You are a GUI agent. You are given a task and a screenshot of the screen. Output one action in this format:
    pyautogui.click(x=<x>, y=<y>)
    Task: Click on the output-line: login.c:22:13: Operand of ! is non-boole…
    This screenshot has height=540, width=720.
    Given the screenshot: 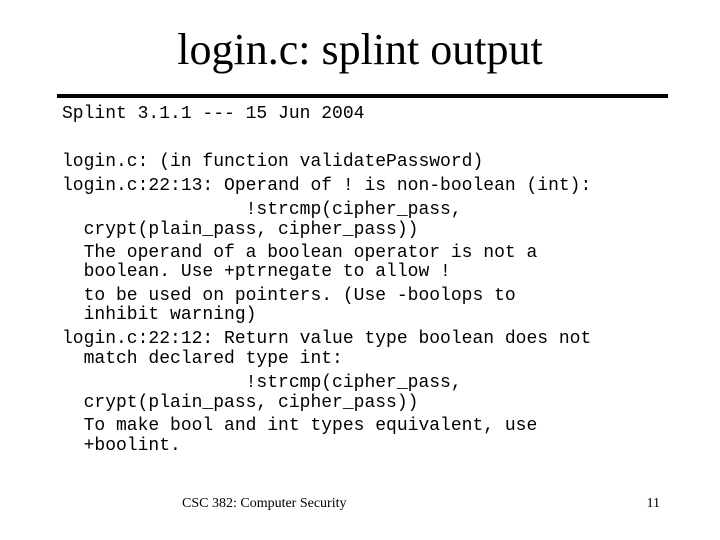 What is the action you would take?
    pyautogui.click(x=327, y=186)
    